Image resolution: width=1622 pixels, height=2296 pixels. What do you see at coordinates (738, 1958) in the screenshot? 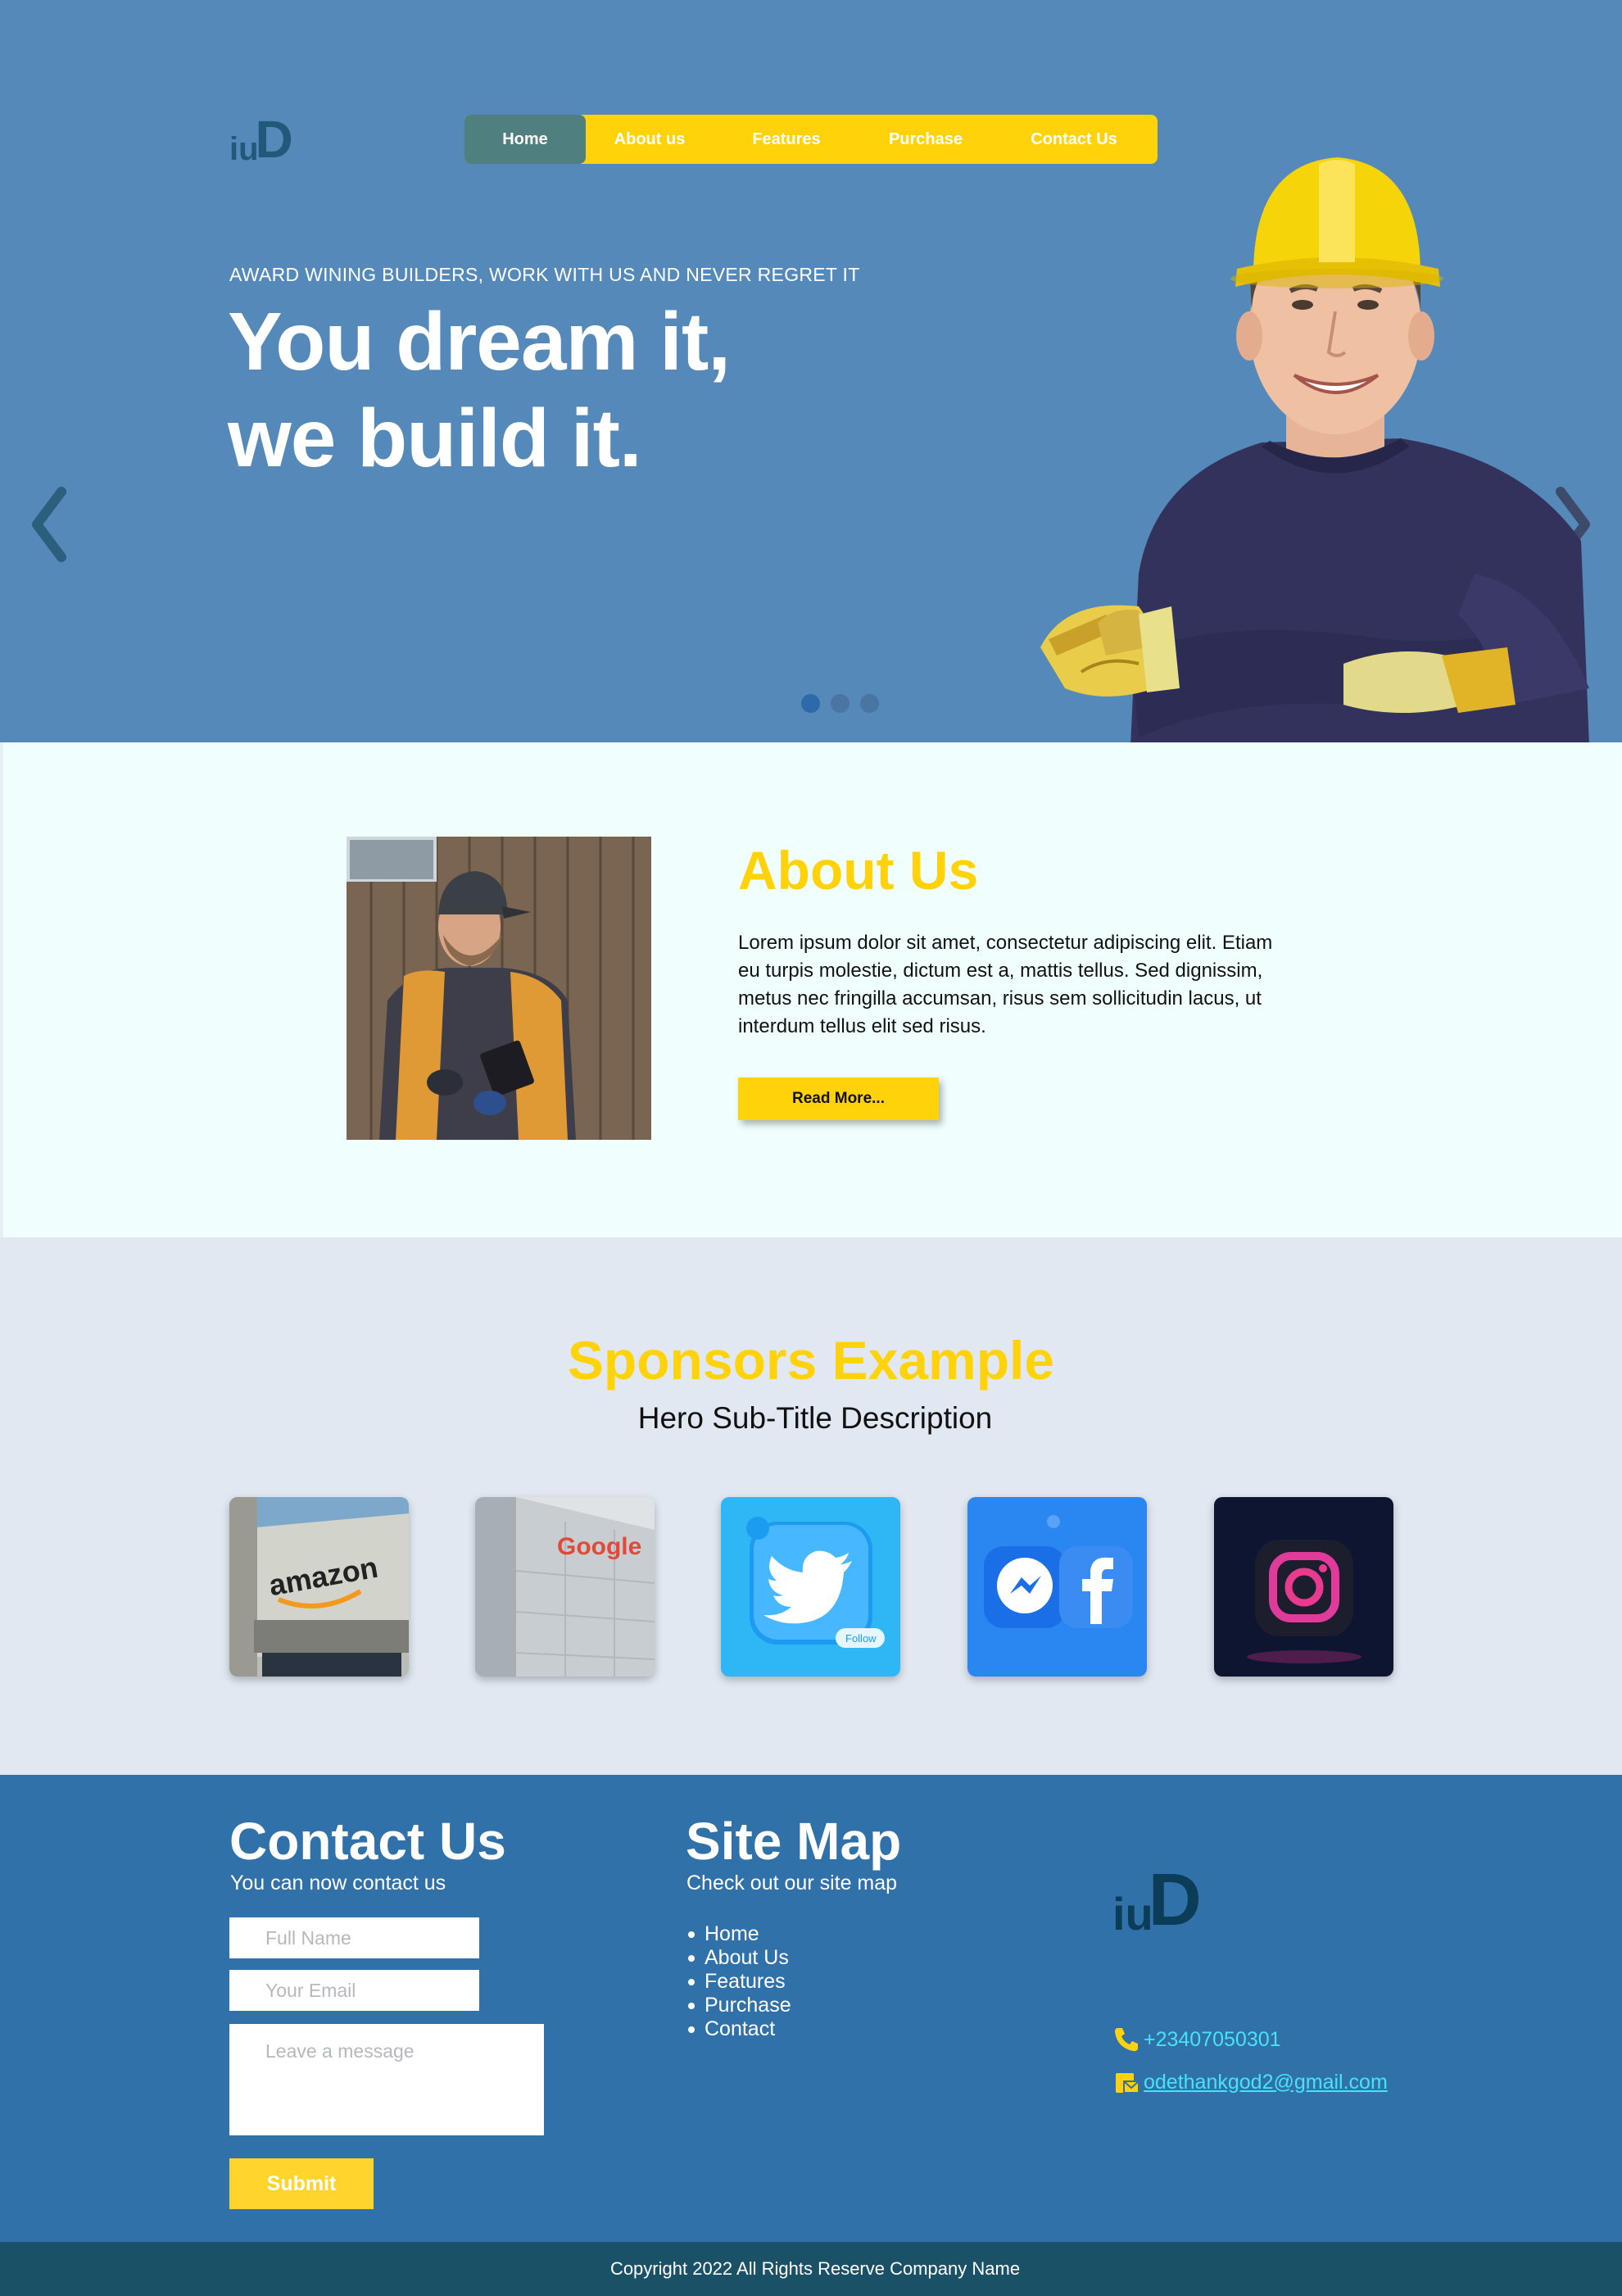
I see `sitemap-link-about-us: About Us` at bounding box center [738, 1958].